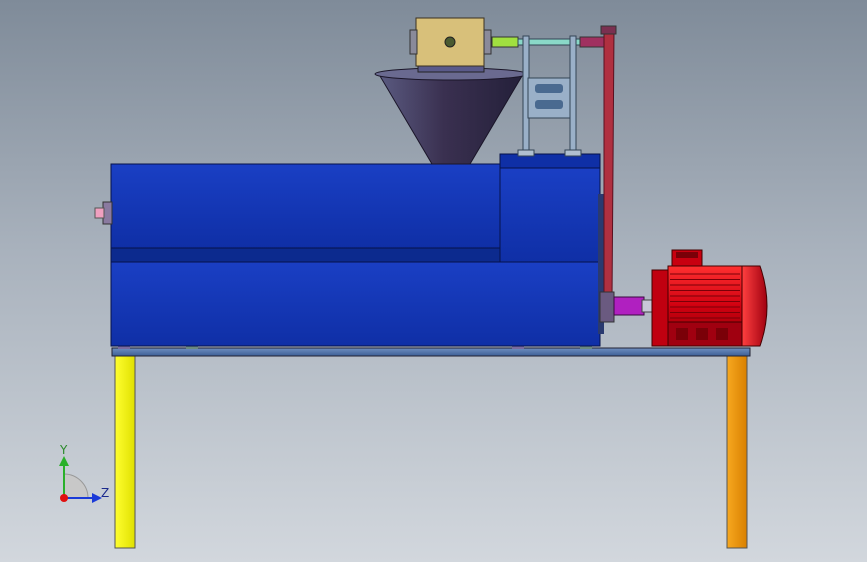 Image resolution: width=867 pixels, height=562 pixels. Describe the element at coordinates (99, 213) in the screenshot. I see `nozzle-tip` at that location.